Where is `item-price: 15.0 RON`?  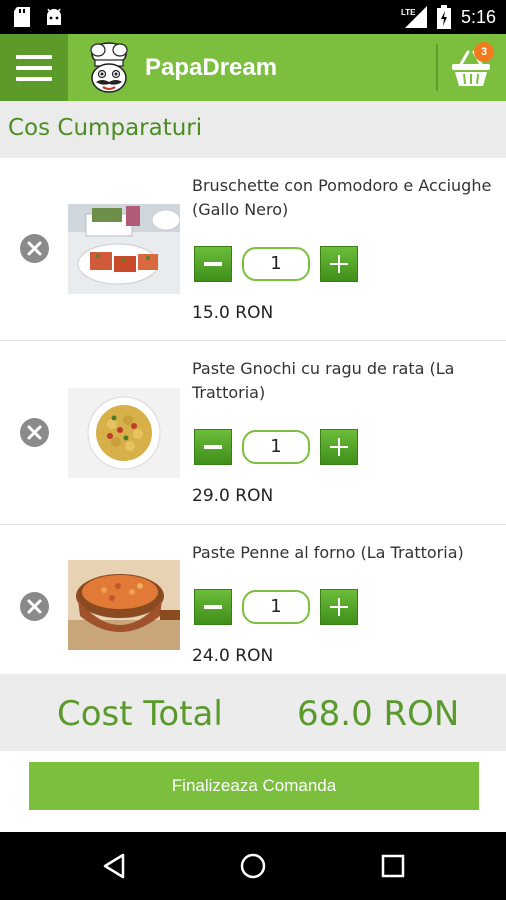
item-price: 15.0 RON is located at coordinates (233, 313).